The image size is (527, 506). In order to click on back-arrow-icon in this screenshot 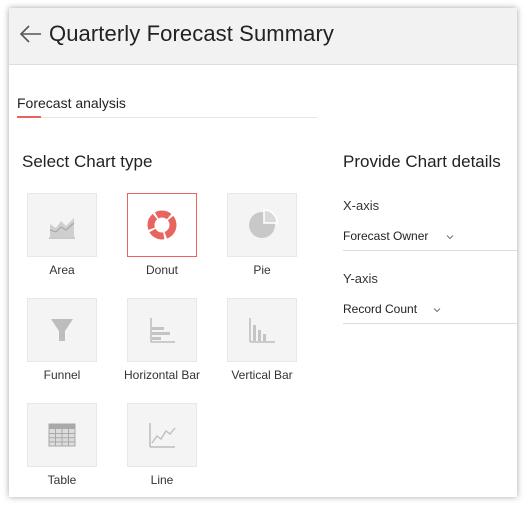, I will do `click(31, 34)`.